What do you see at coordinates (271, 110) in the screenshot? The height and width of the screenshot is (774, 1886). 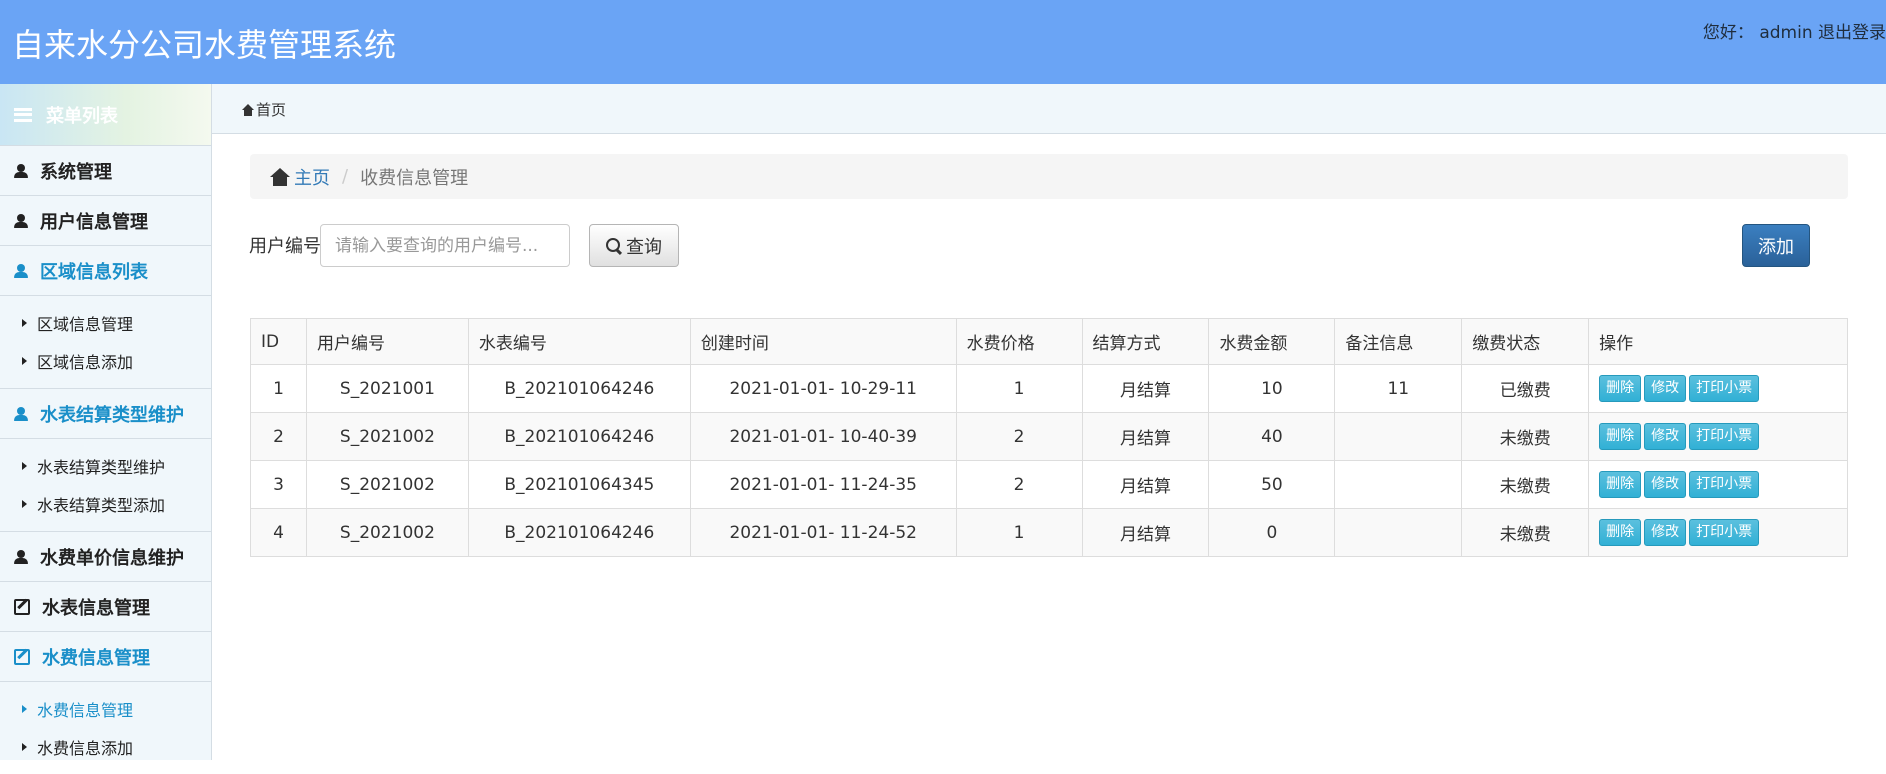 I see `tab-home-label: 首页` at bounding box center [271, 110].